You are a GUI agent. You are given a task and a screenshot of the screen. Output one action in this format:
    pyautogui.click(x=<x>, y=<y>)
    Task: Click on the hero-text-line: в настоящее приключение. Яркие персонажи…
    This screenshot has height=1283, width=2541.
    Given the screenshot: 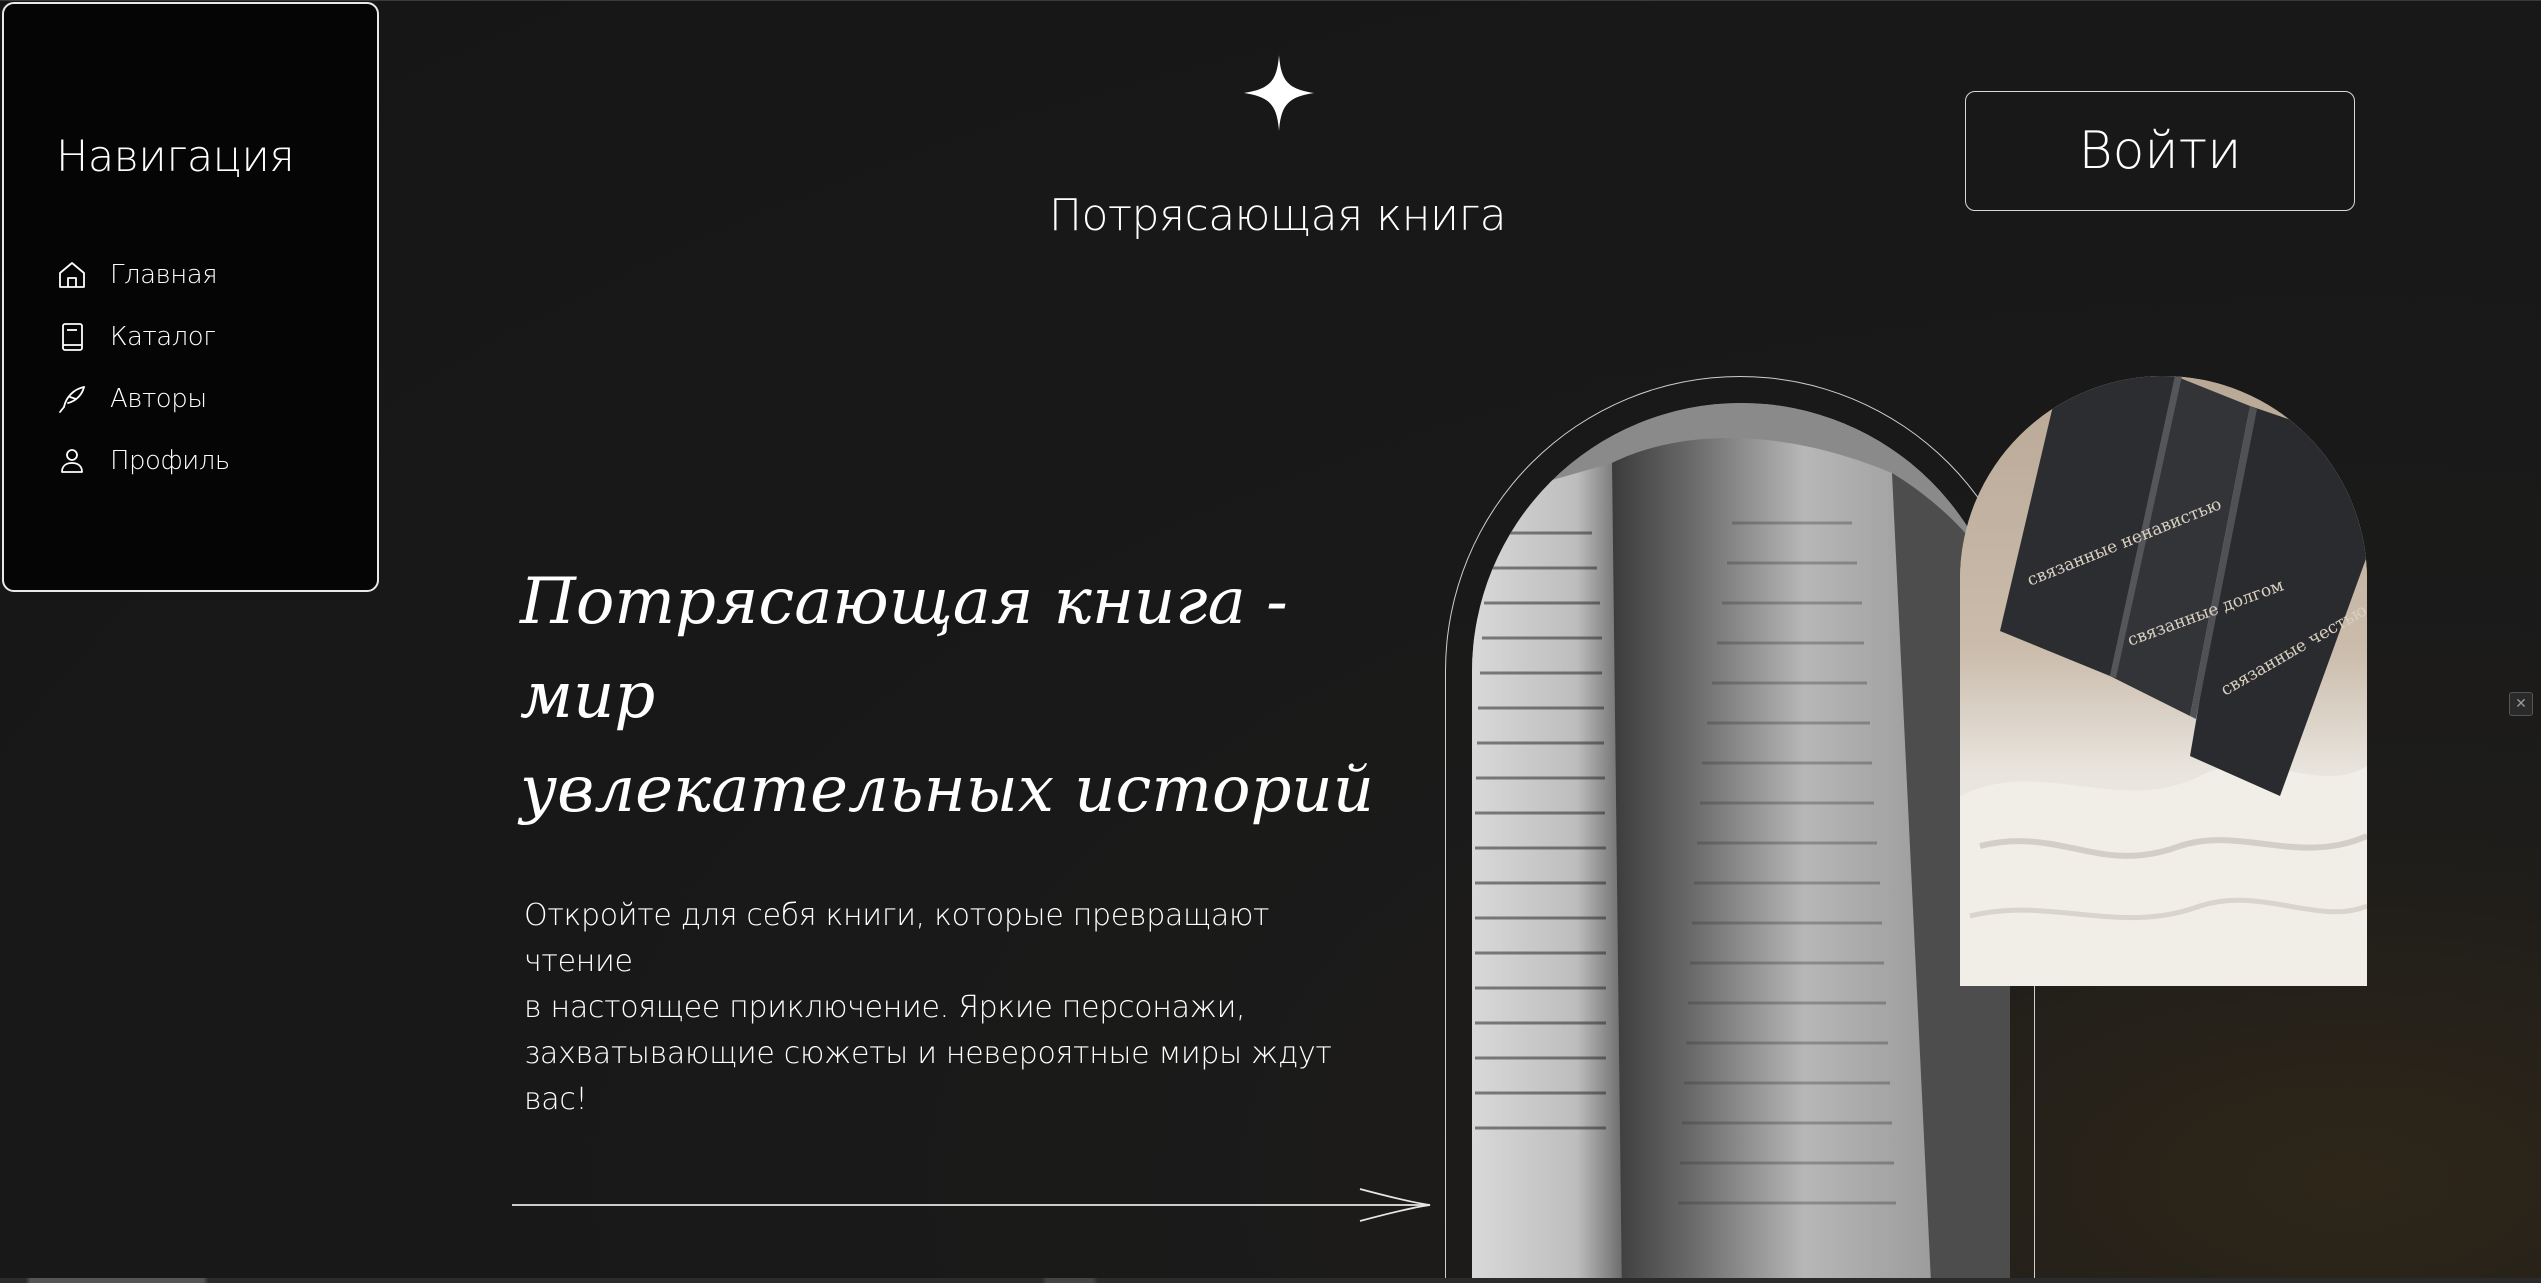 What is the action you would take?
    pyautogui.click(x=885, y=1007)
    